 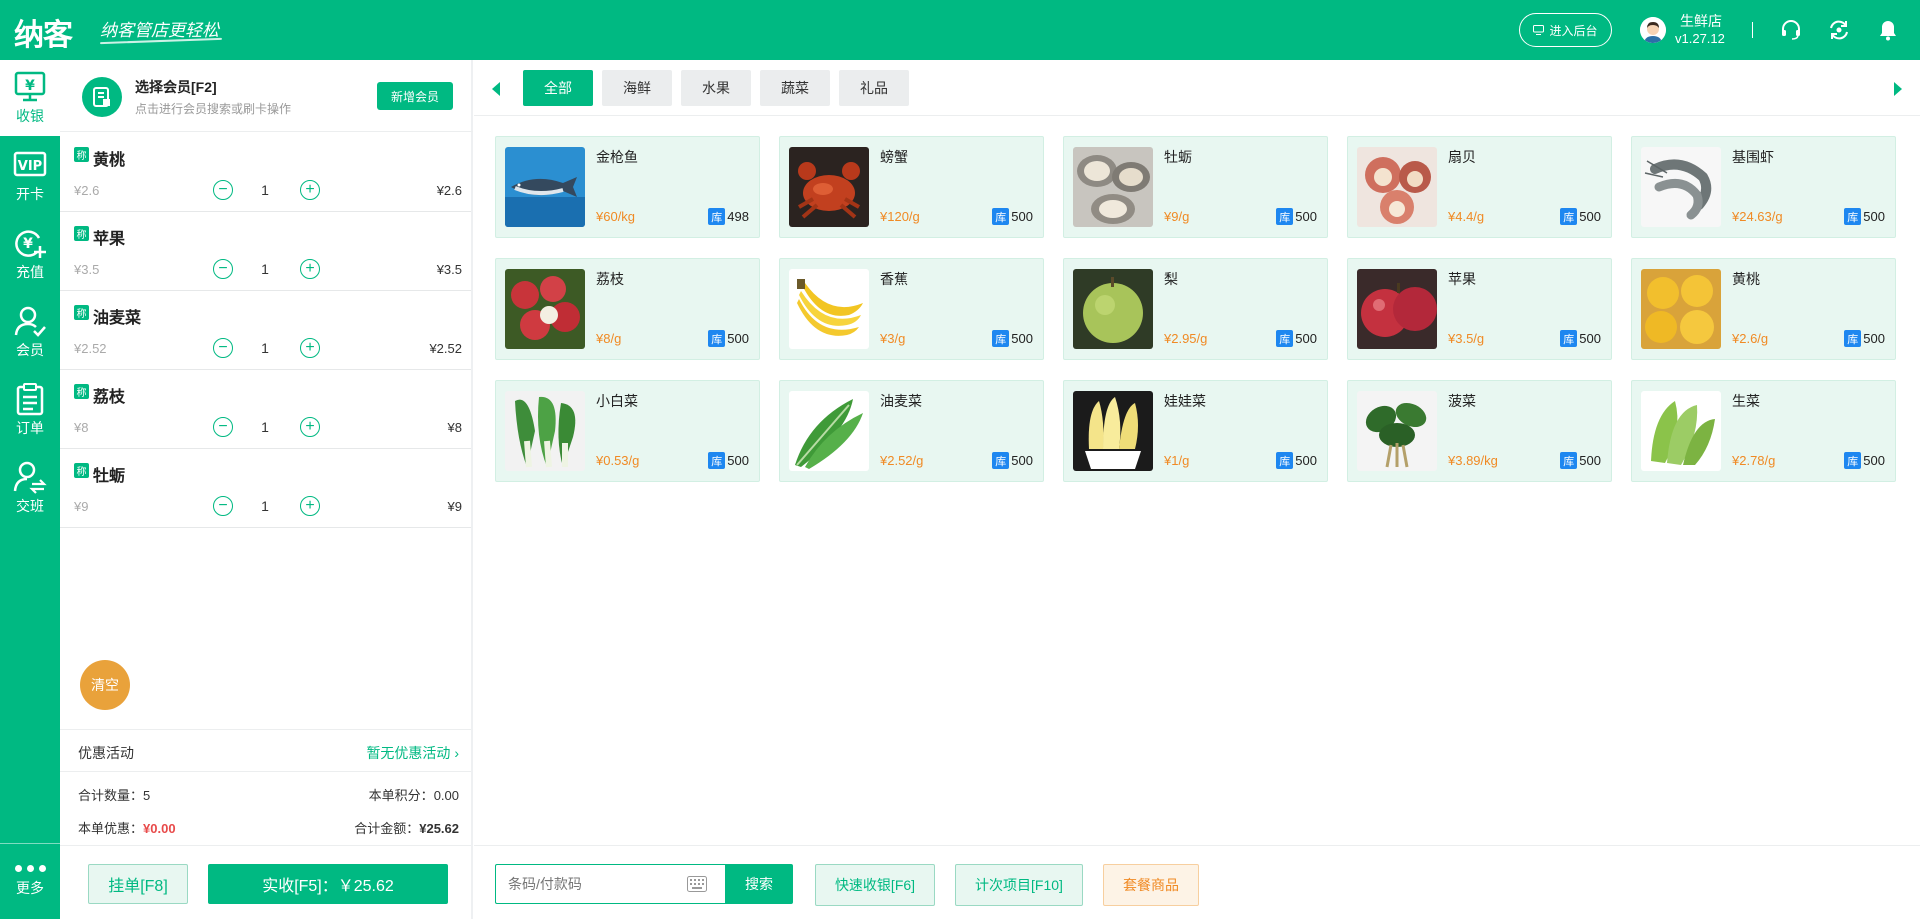 What do you see at coordinates (1681, 309) in the screenshot?
I see `product-image-peach` at bounding box center [1681, 309].